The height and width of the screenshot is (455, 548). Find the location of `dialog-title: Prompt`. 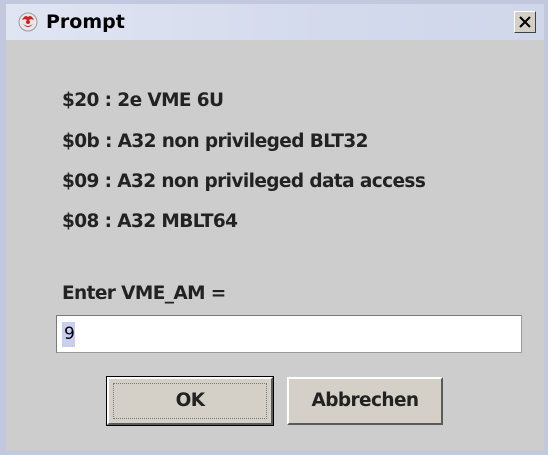

dialog-title: Prompt is located at coordinates (85, 22).